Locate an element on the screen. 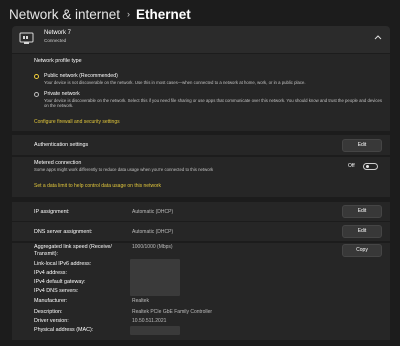 The image size is (400, 346). private-network-label: Private network is located at coordinates (62, 94).